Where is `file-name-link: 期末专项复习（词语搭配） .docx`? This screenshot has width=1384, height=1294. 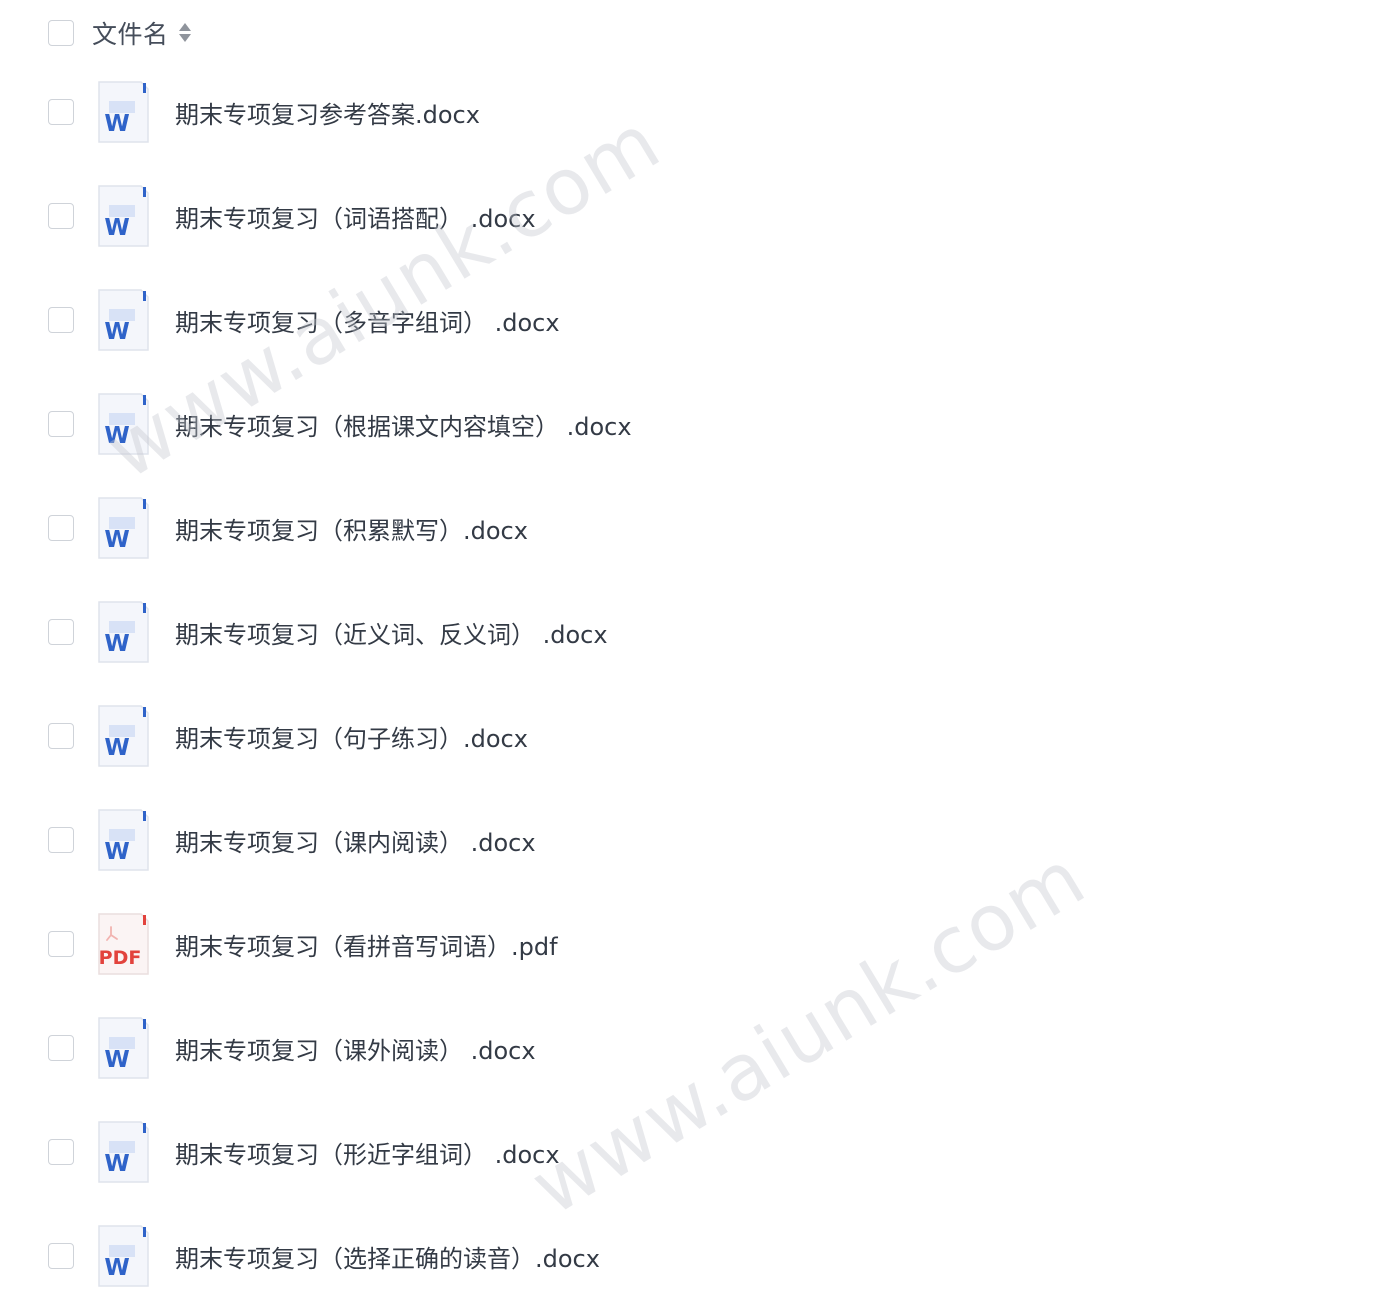
file-name-link: 期末专项复习（词语搭配） .docx is located at coordinates (355, 216).